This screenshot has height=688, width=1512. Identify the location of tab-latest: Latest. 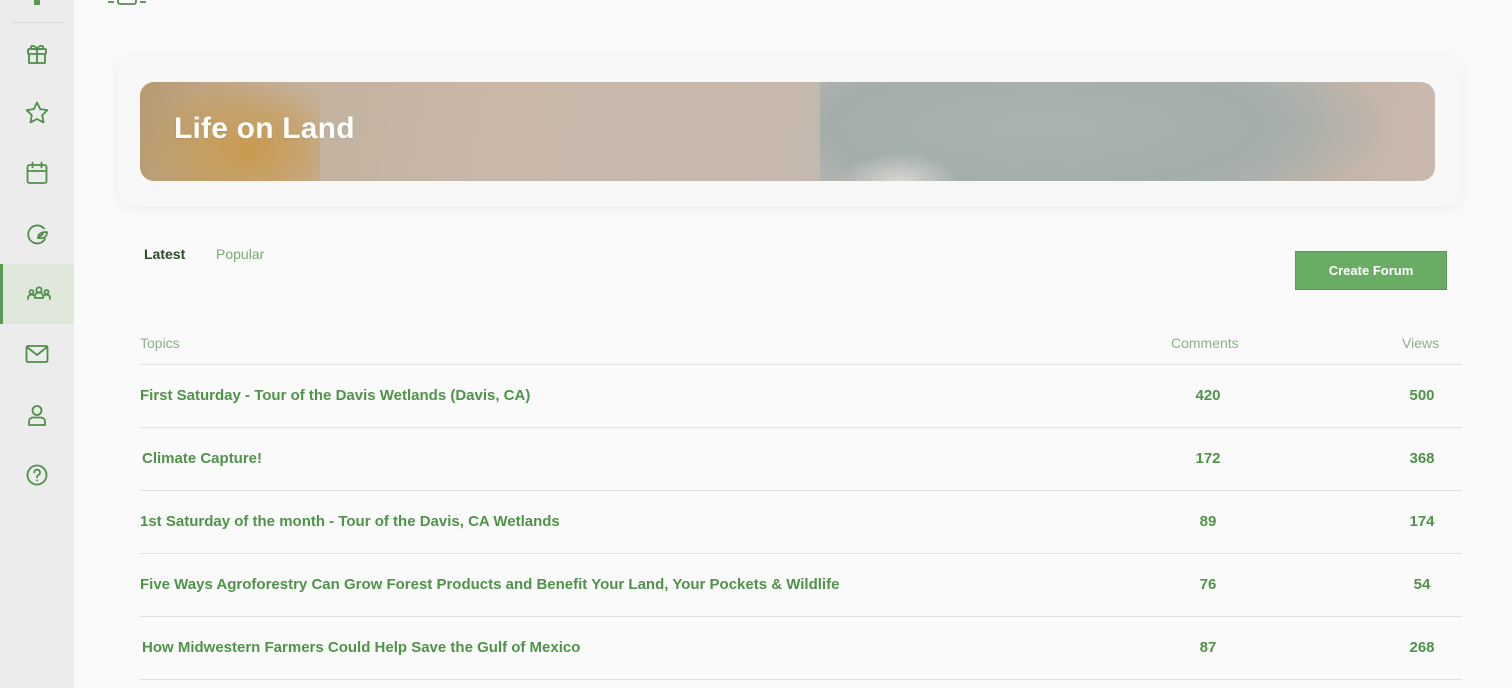
(164, 254).